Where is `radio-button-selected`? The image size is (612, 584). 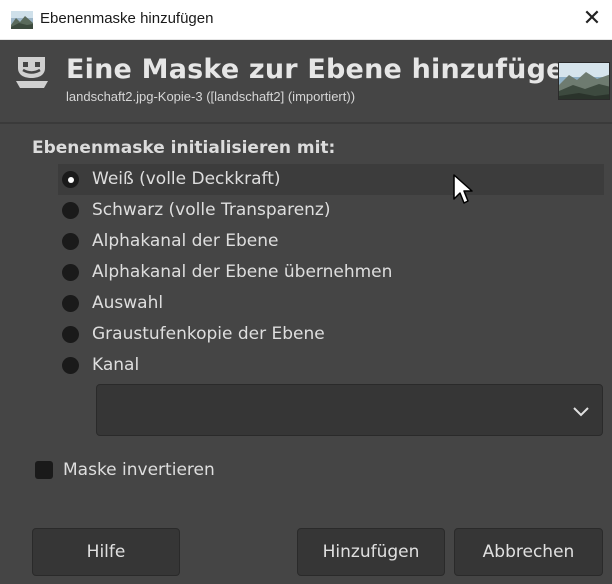 radio-button-selected is located at coordinates (70, 179).